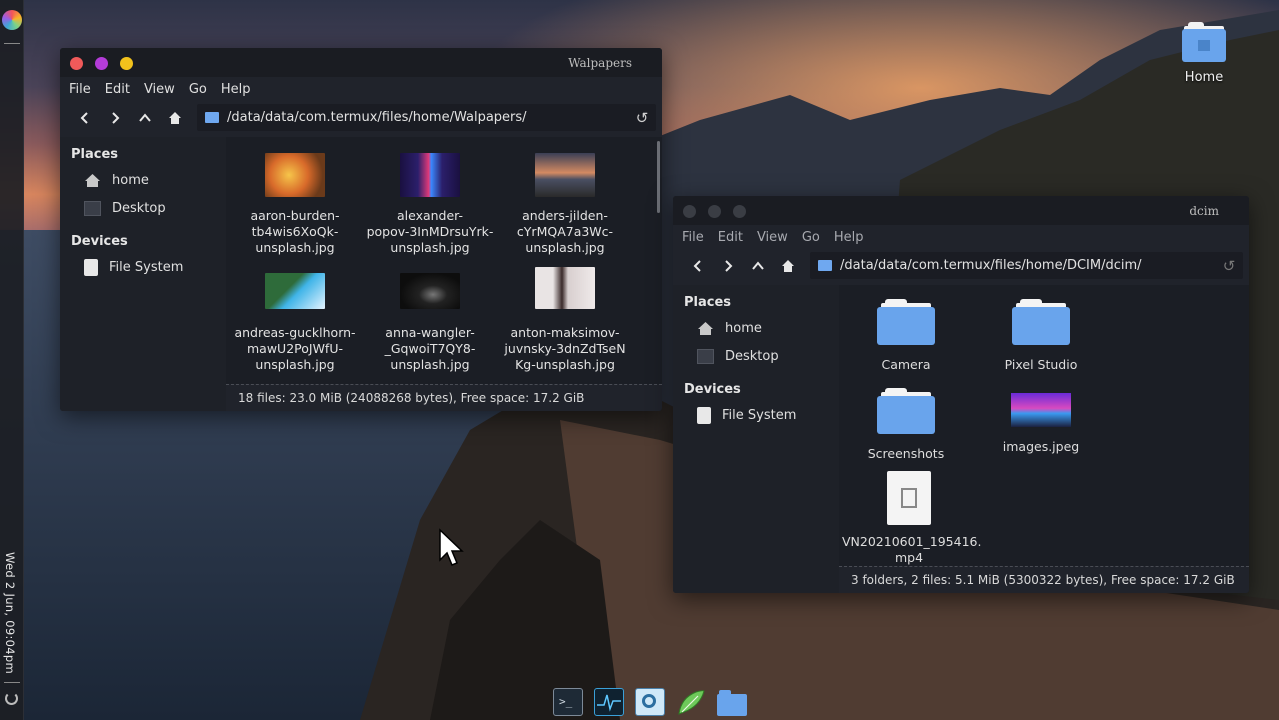 This screenshot has height=720, width=1279. What do you see at coordinates (1041, 446) in the screenshot?
I see `file-name: images.jpeg` at bounding box center [1041, 446].